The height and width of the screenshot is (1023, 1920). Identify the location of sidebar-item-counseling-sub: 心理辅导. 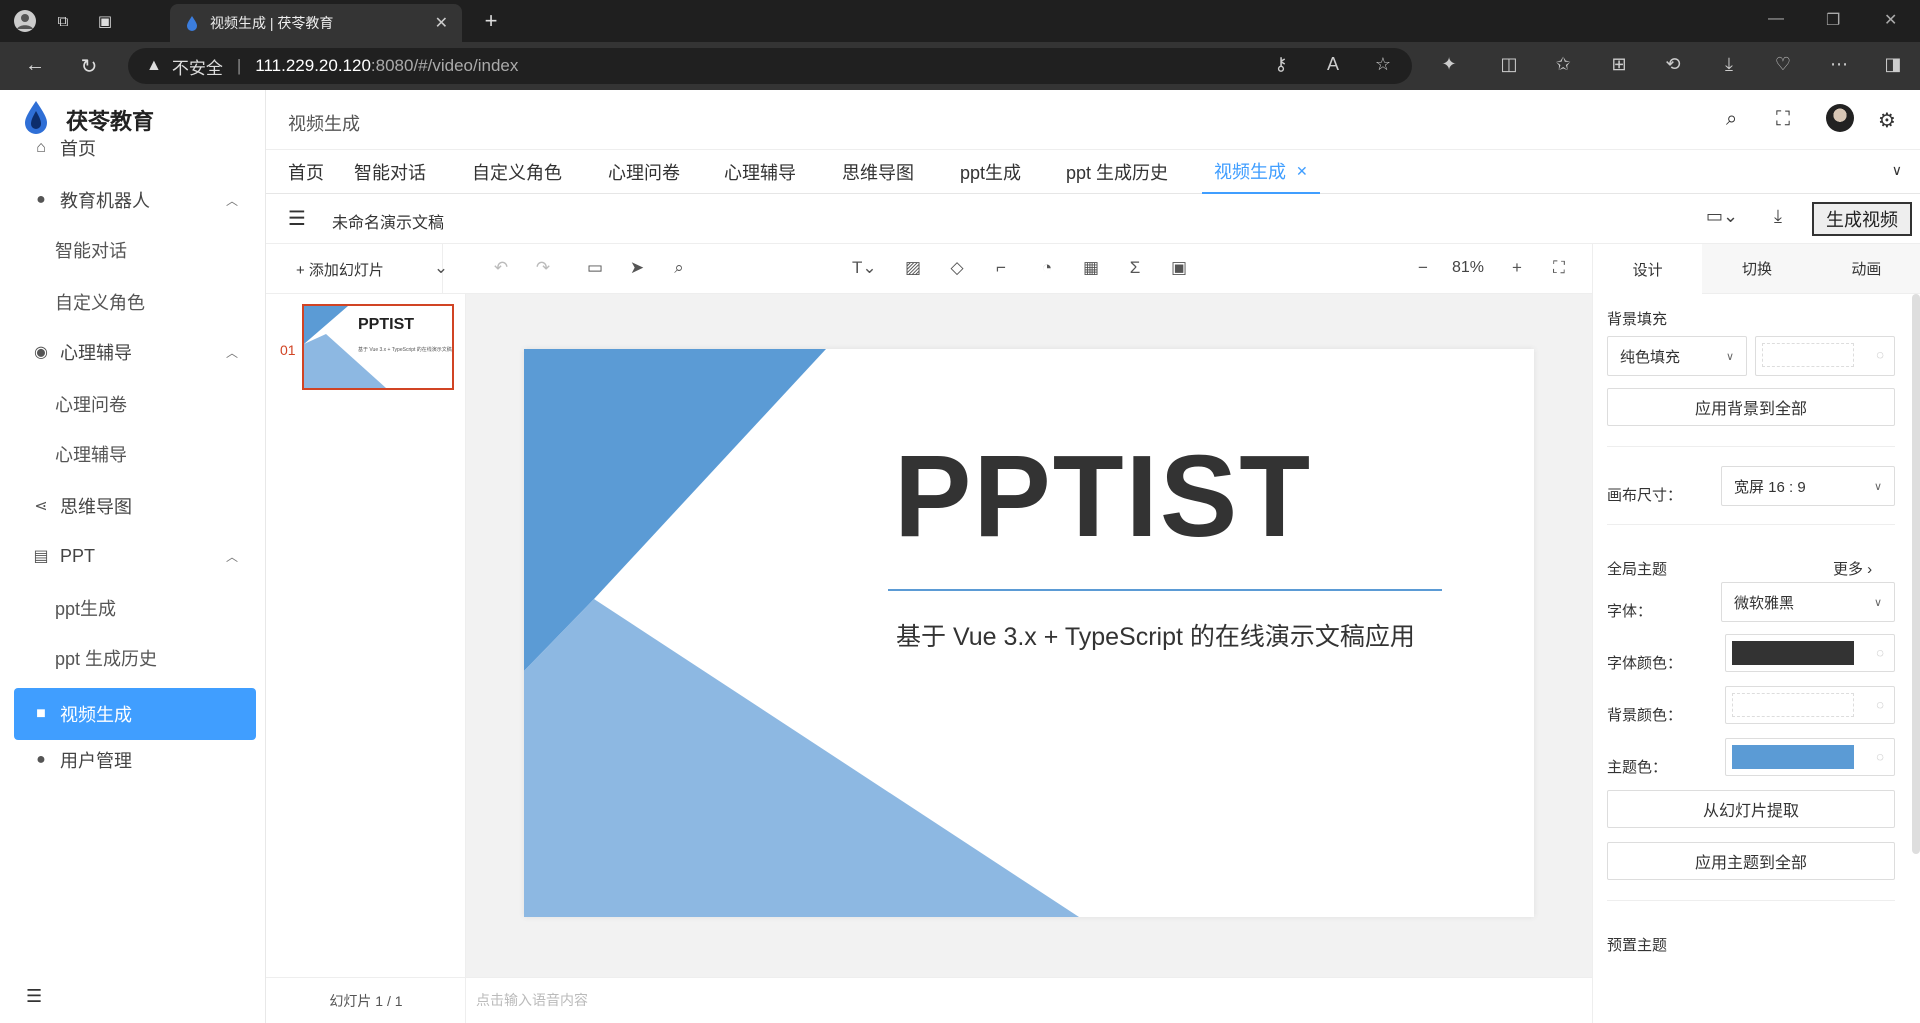
(133, 454).